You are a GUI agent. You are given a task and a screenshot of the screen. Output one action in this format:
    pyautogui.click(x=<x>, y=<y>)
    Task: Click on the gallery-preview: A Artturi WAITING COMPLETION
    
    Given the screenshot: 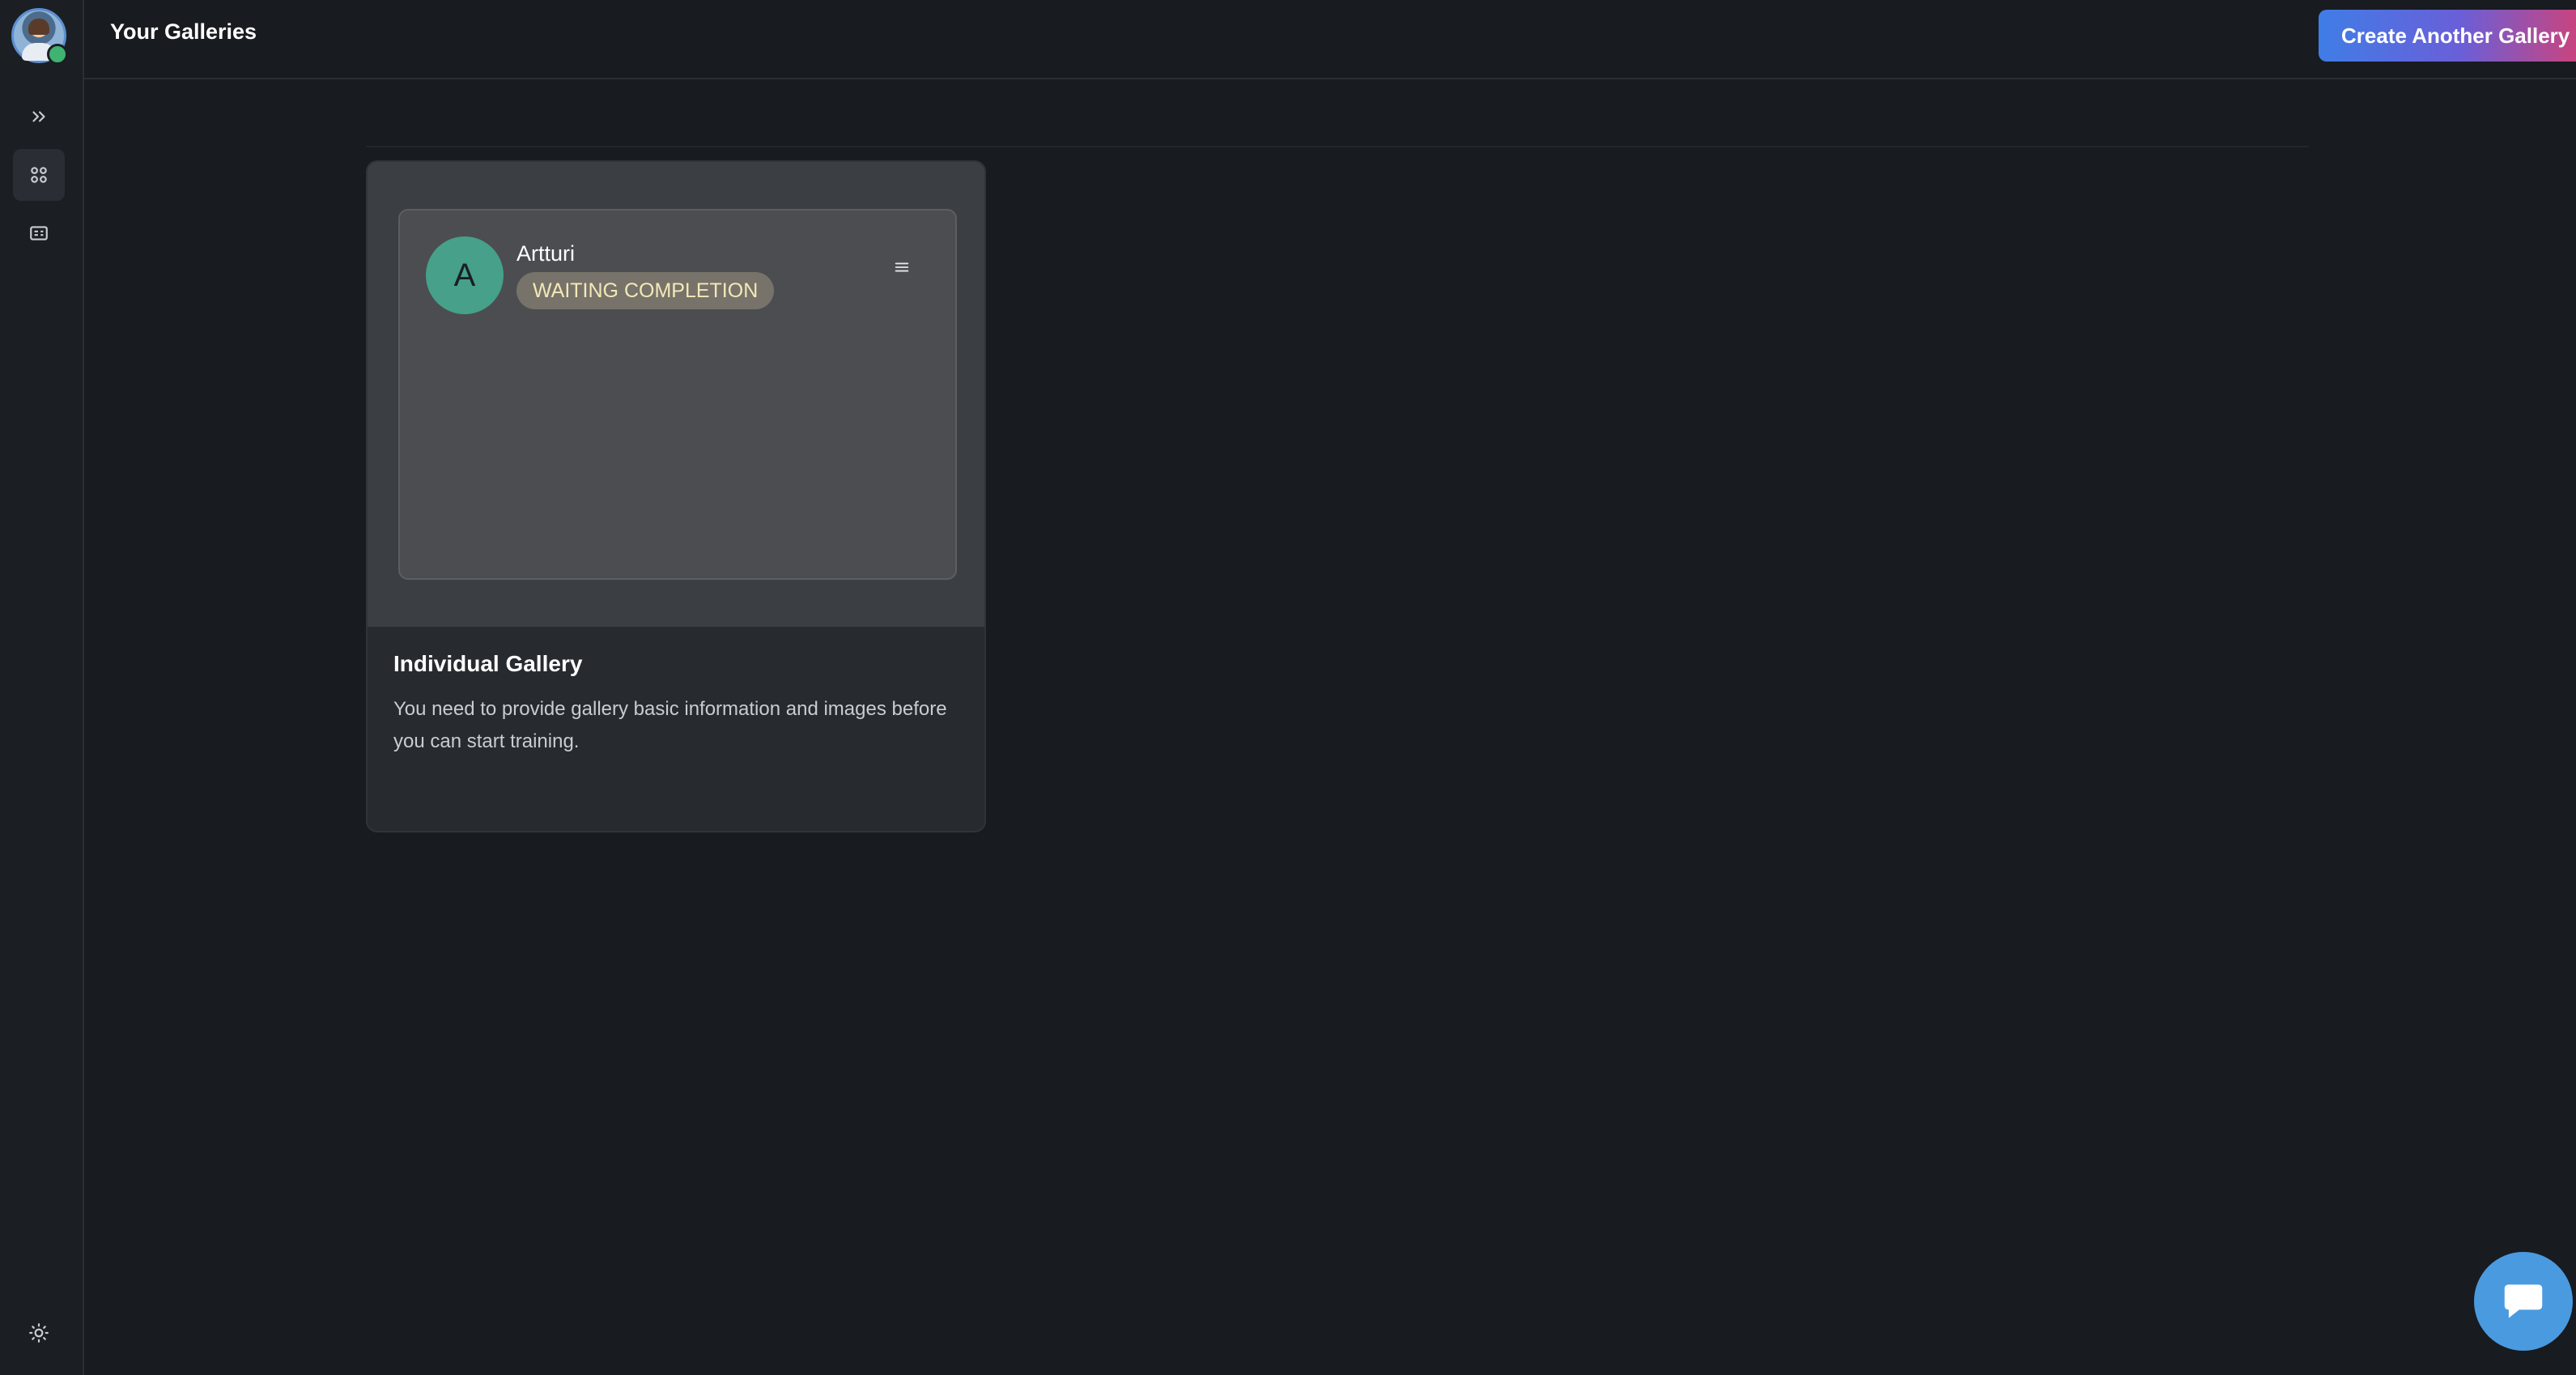 What is the action you would take?
    pyautogui.click(x=676, y=394)
    